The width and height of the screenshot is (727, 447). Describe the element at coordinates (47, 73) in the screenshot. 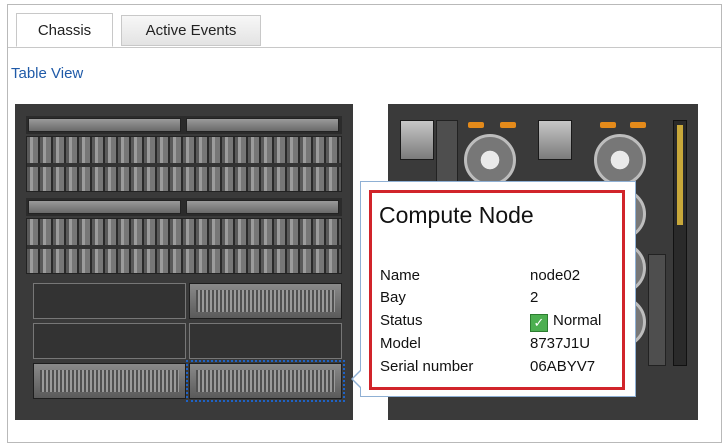

I see `table-view-link: Table View` at that location.